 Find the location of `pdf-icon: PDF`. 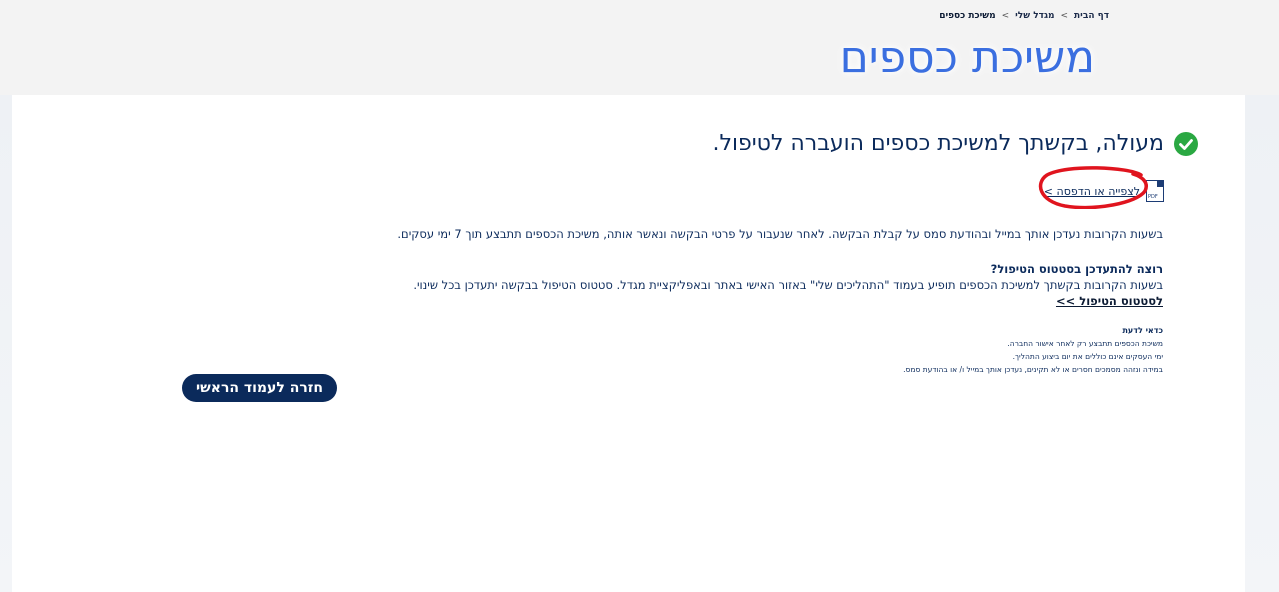

pdf-icon: PDF is located at coordinates (1155, 191).